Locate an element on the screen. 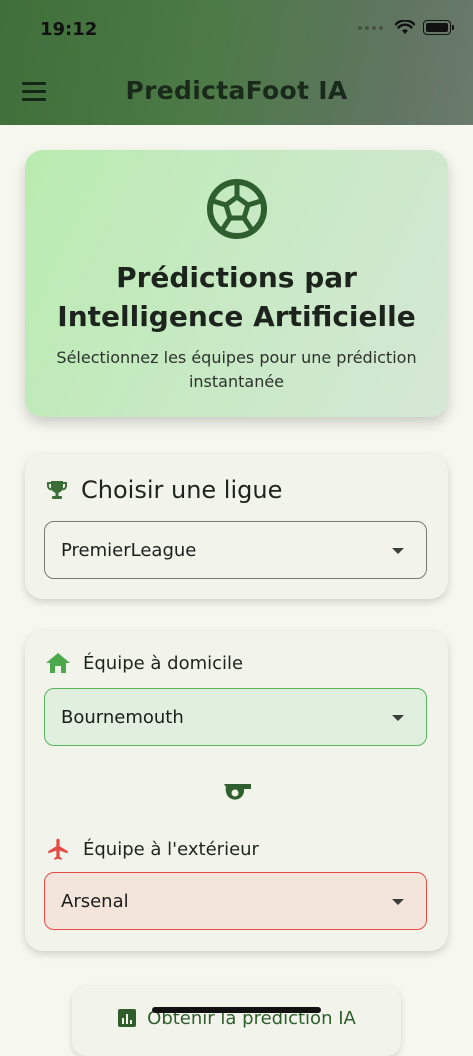 The image size is (473, 1056). signal-icon is located at coordinates (370, 27).